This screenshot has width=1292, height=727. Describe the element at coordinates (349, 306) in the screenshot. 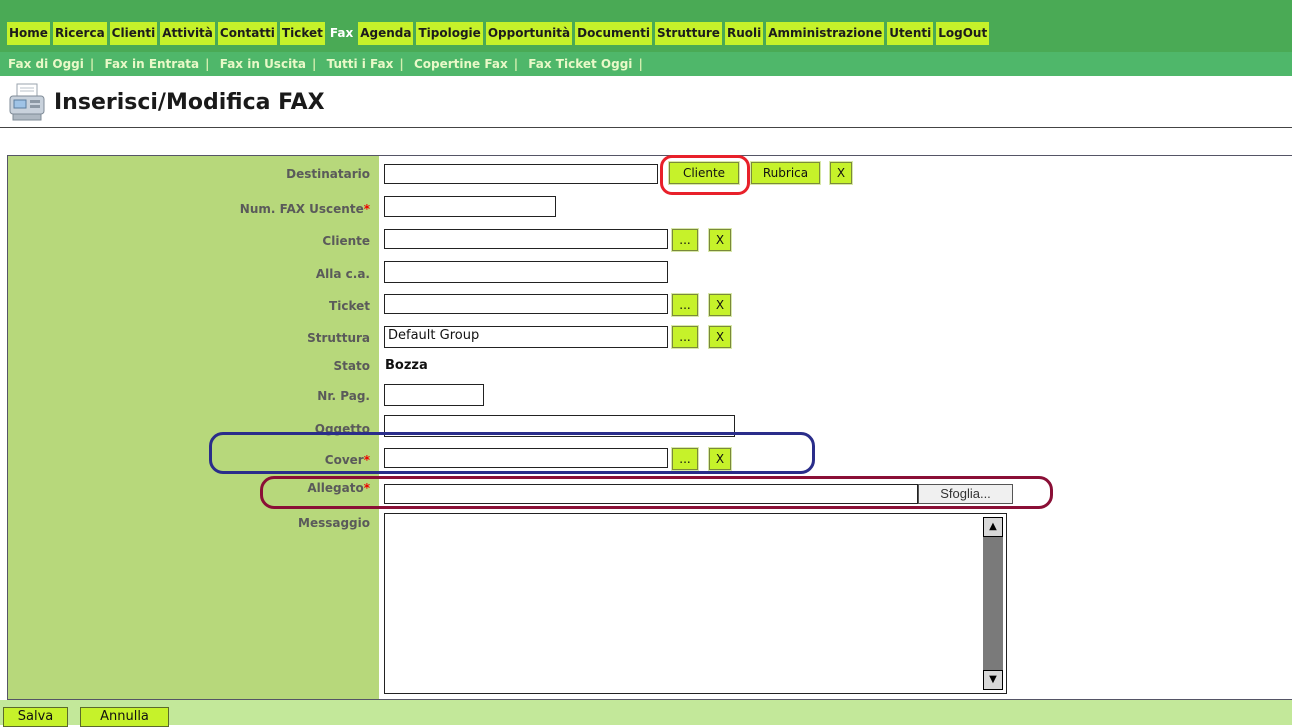

I see `ticket-label: Ticket` at that location.